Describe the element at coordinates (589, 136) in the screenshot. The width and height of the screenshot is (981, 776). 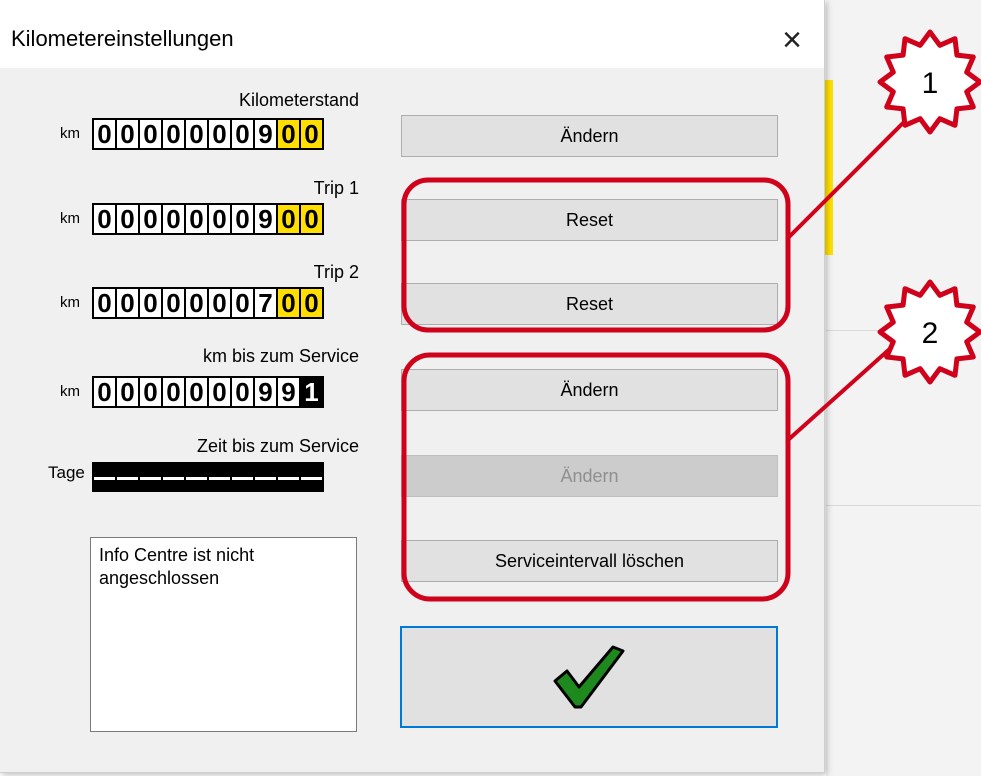
I see `odometer-change-button: Ändern` at that location.